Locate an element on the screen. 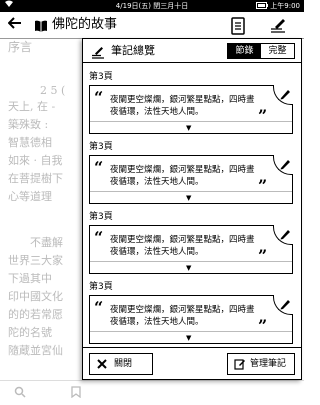 The height and width of the screenshot is (405, 320). time-text: 上午9:00 is located at coordinates (285, 6).